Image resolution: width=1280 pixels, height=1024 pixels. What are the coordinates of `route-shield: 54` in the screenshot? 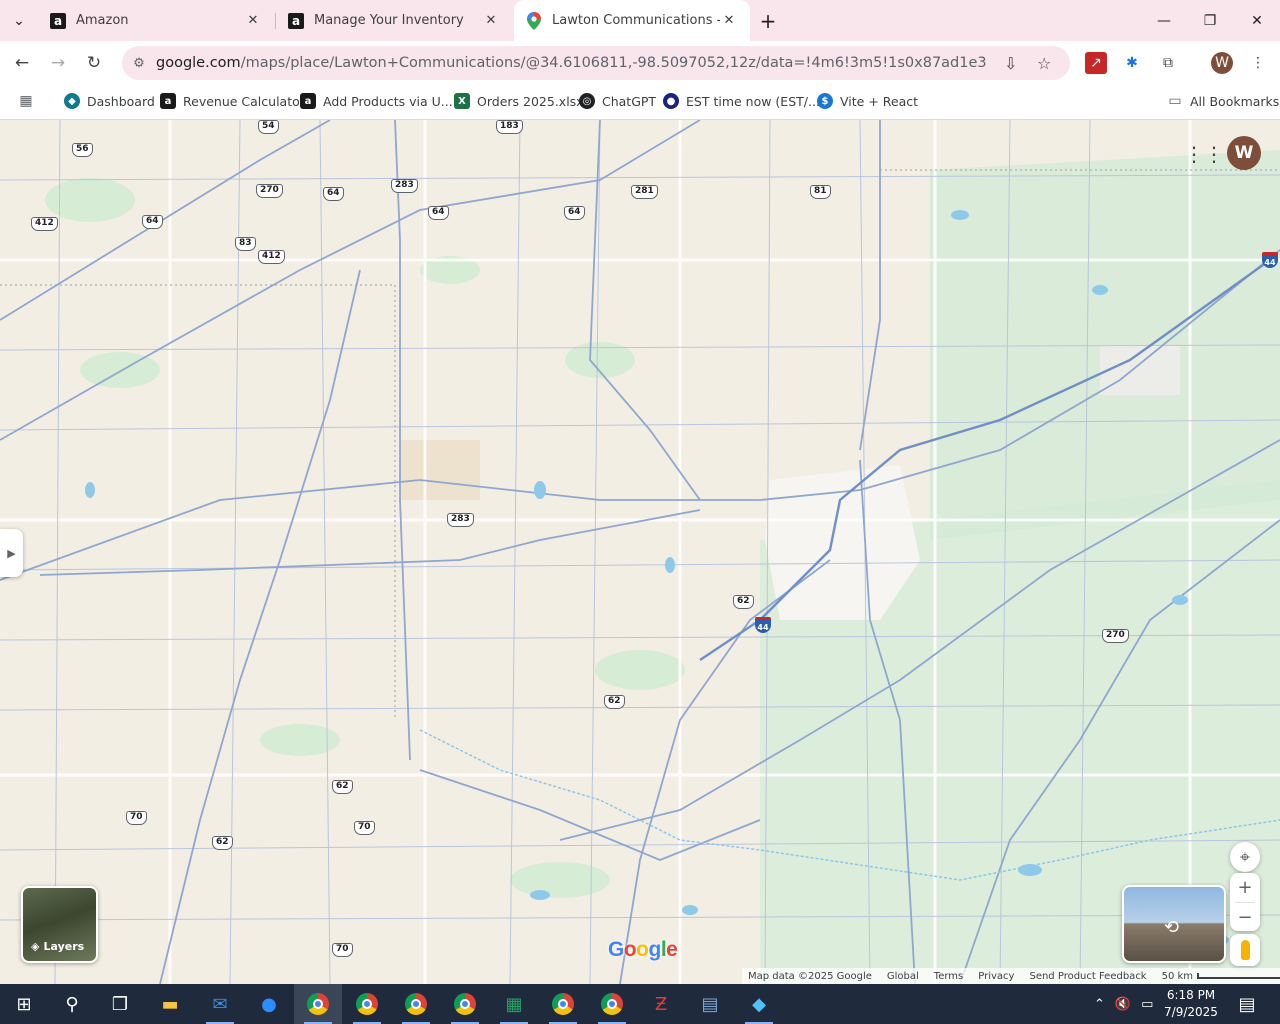 It's located at (268, 127).